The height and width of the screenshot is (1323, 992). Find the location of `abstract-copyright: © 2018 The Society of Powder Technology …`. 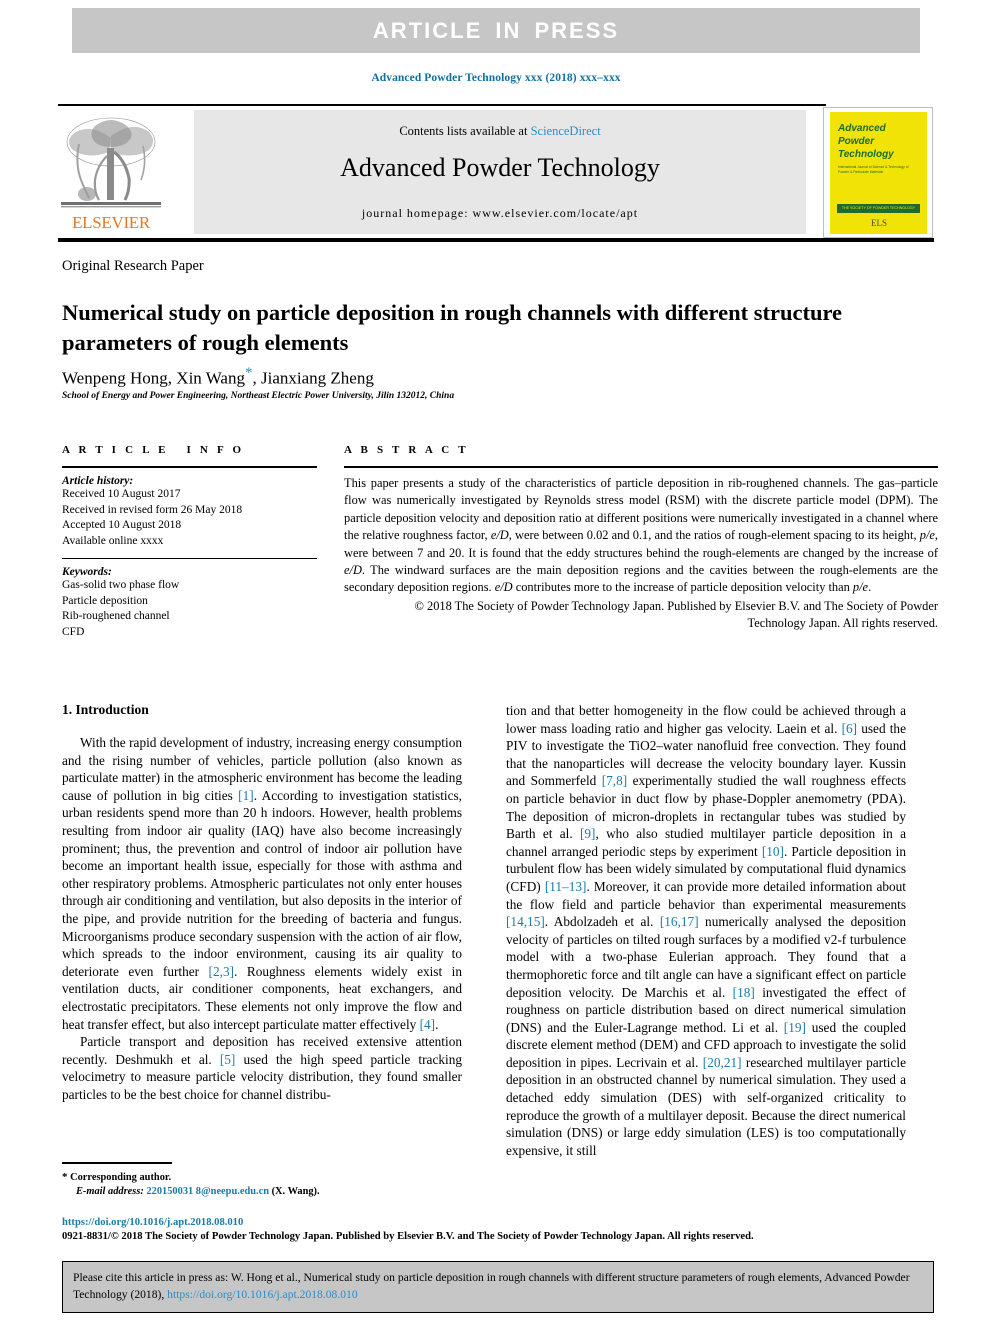

abstract-copyright: © 2018 The Society of Powder Technology … is located at coordinates (641, 615).